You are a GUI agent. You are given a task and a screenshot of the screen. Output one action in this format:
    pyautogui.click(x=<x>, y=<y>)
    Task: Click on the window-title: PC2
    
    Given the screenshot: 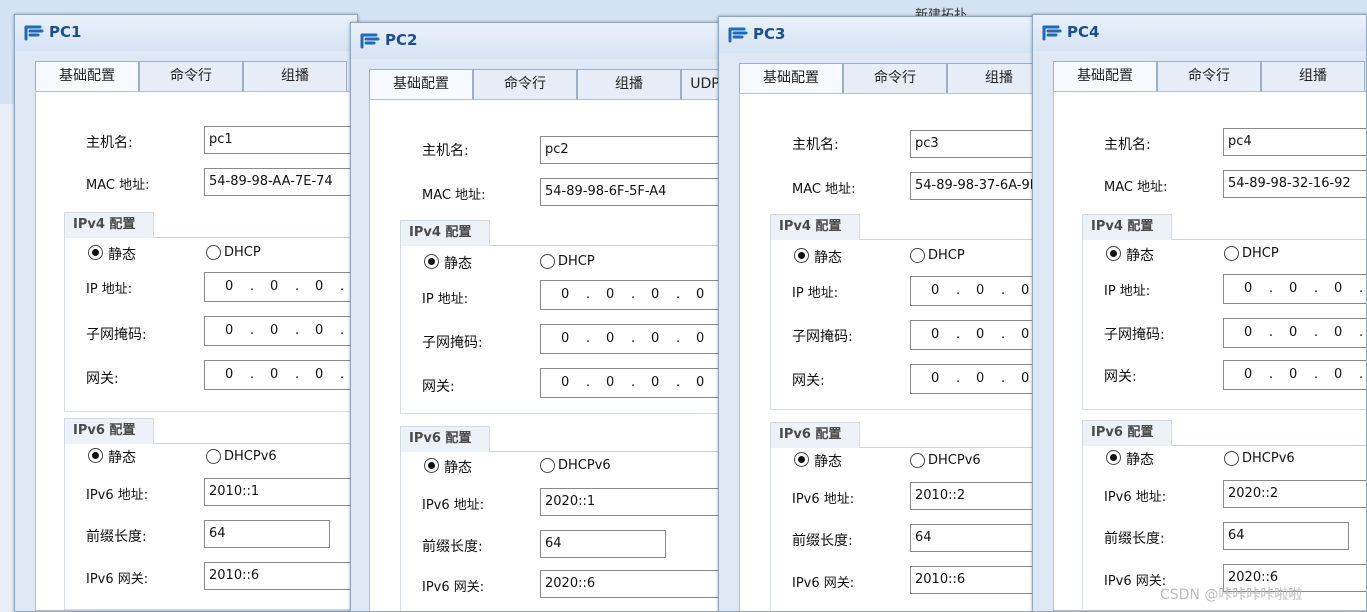 What is the action you would take?
    pyautogui.click(x=401, y=40)
    